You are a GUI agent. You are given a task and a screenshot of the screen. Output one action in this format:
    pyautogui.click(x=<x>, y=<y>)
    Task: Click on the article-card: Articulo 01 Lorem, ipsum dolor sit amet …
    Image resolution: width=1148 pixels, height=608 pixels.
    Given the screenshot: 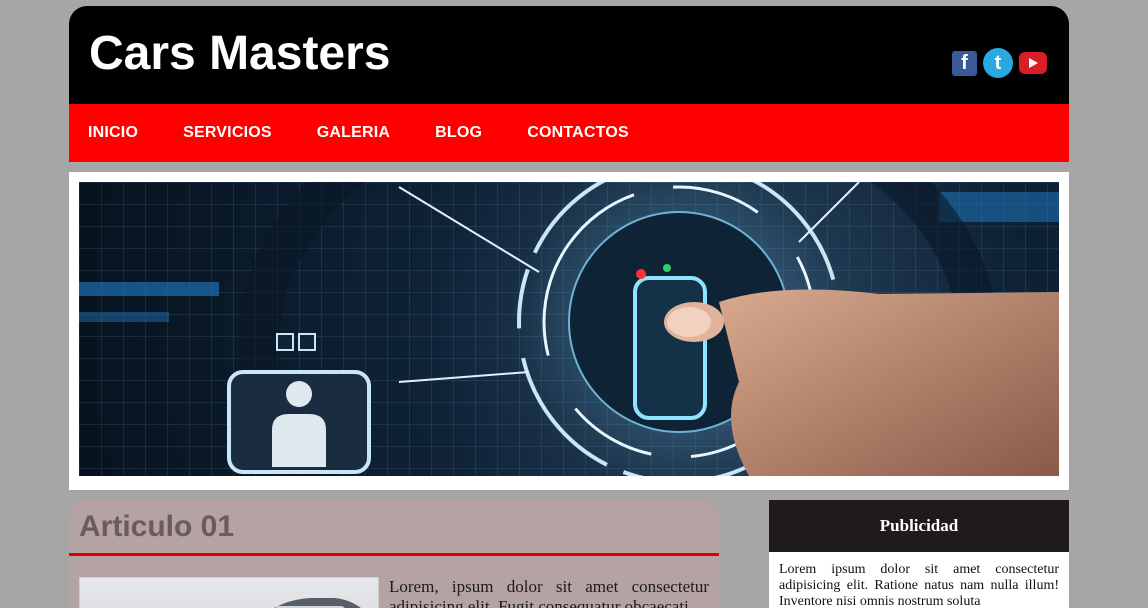 What is the action you would take?
    pyautogui.click(x=394, y=554)
    